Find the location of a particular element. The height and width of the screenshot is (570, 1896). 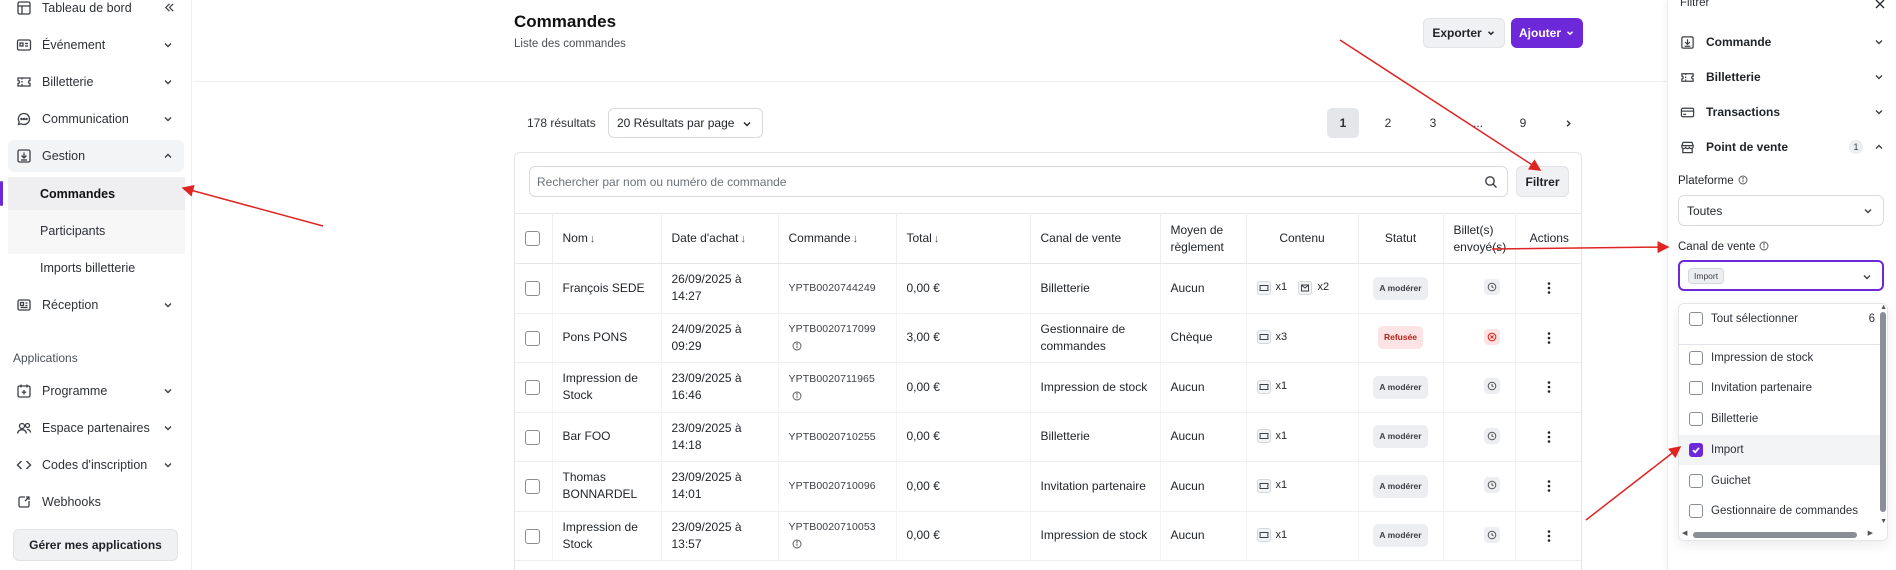

select-all-checkbox is located at coordinates (532, 239).